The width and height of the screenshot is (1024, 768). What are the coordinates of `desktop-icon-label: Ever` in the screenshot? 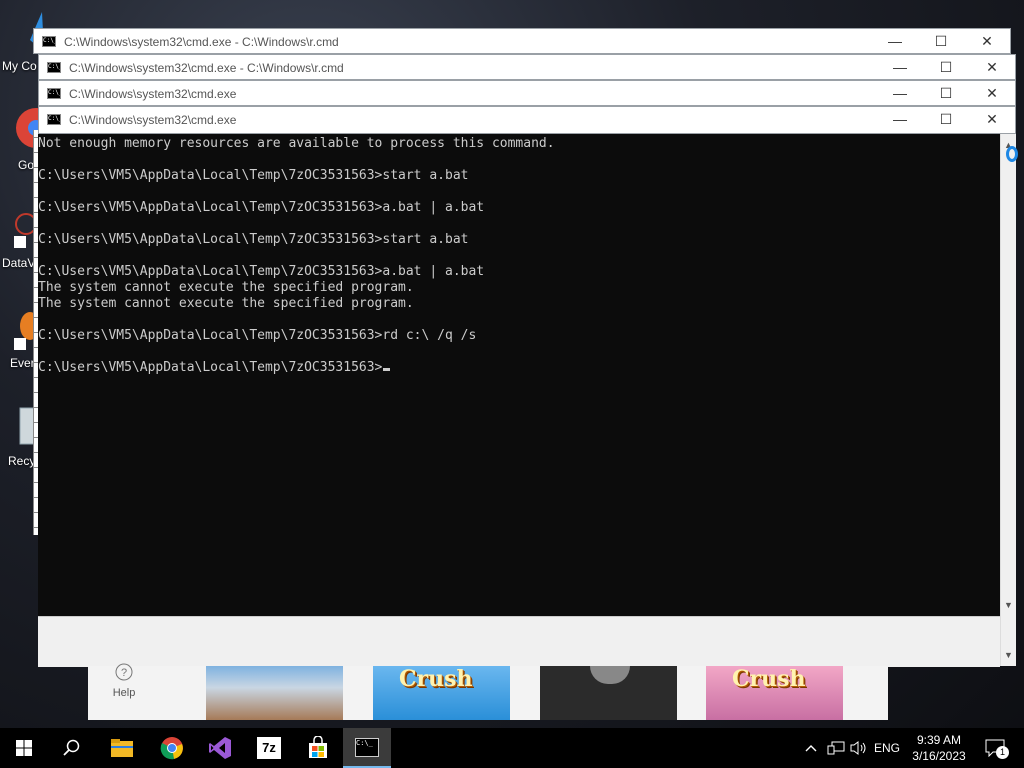 It's located at (22, 363).